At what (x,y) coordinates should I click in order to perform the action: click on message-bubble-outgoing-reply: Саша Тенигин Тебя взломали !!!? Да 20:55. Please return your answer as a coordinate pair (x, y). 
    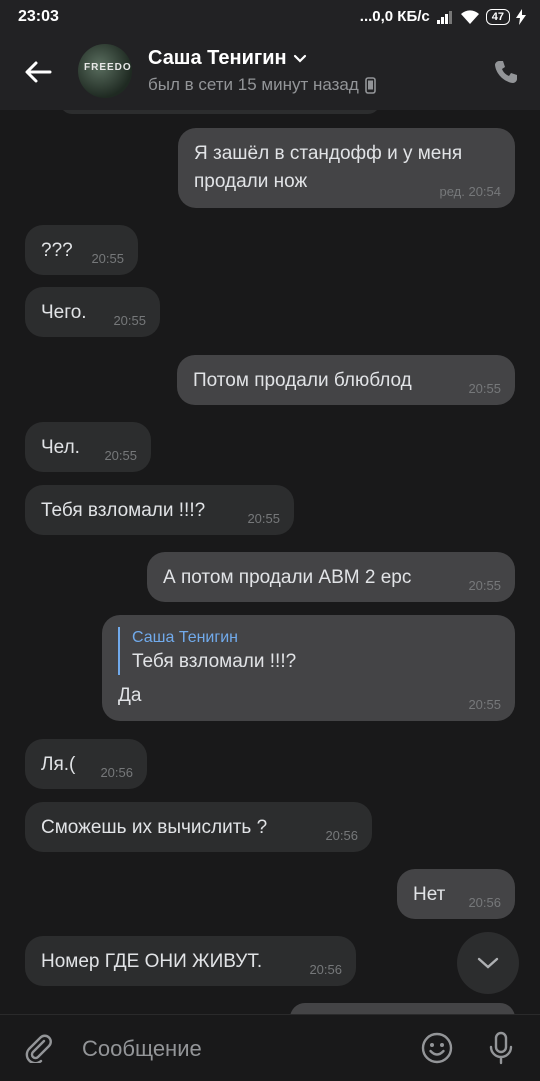
    Looking at the image, I should click on (308, 668).